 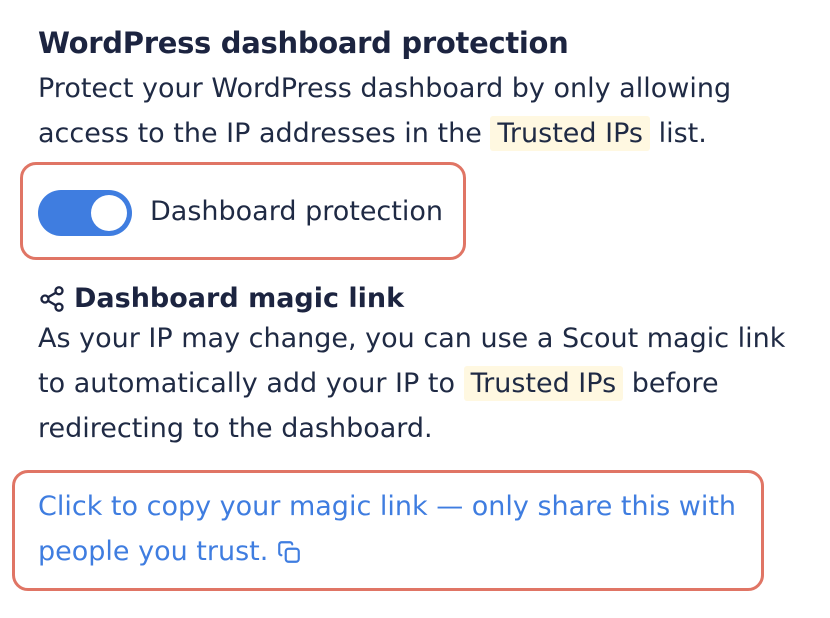 I want to click on trusted-ips-badge: Trusted IPs, so click(x=570, y=133).